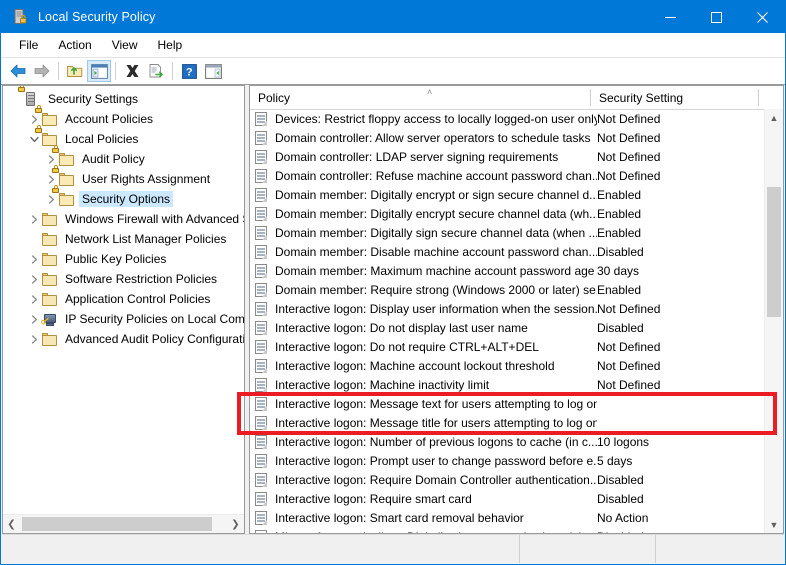 Image resolution: width=786 pixels, height=565 pixels. I want to click on scroll-left-icon: ❮, so click(11, 524).